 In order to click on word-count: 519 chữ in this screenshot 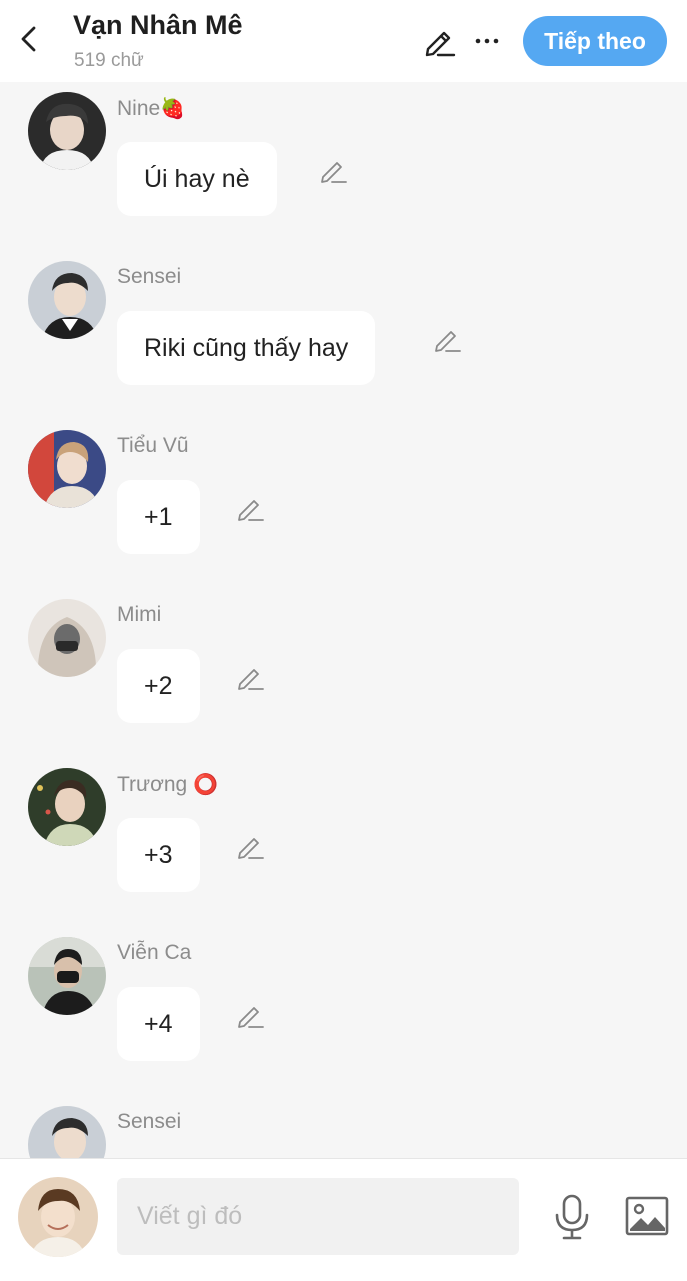, I will do `click(109, 60)`.